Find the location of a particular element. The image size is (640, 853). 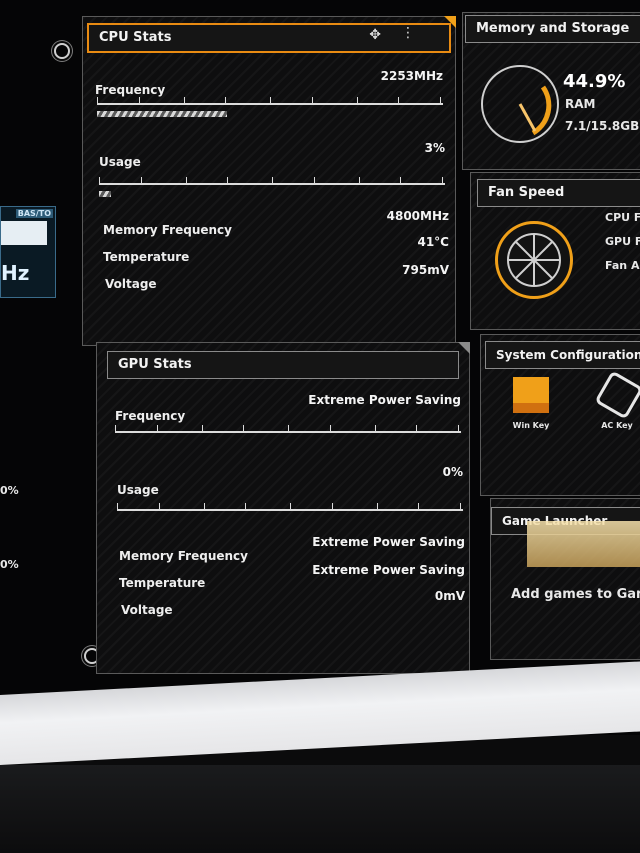

memory-storage-panel: Memory and Storage 44.9% RAM 7.1/15.8GB is located at coordinates (551, 91).